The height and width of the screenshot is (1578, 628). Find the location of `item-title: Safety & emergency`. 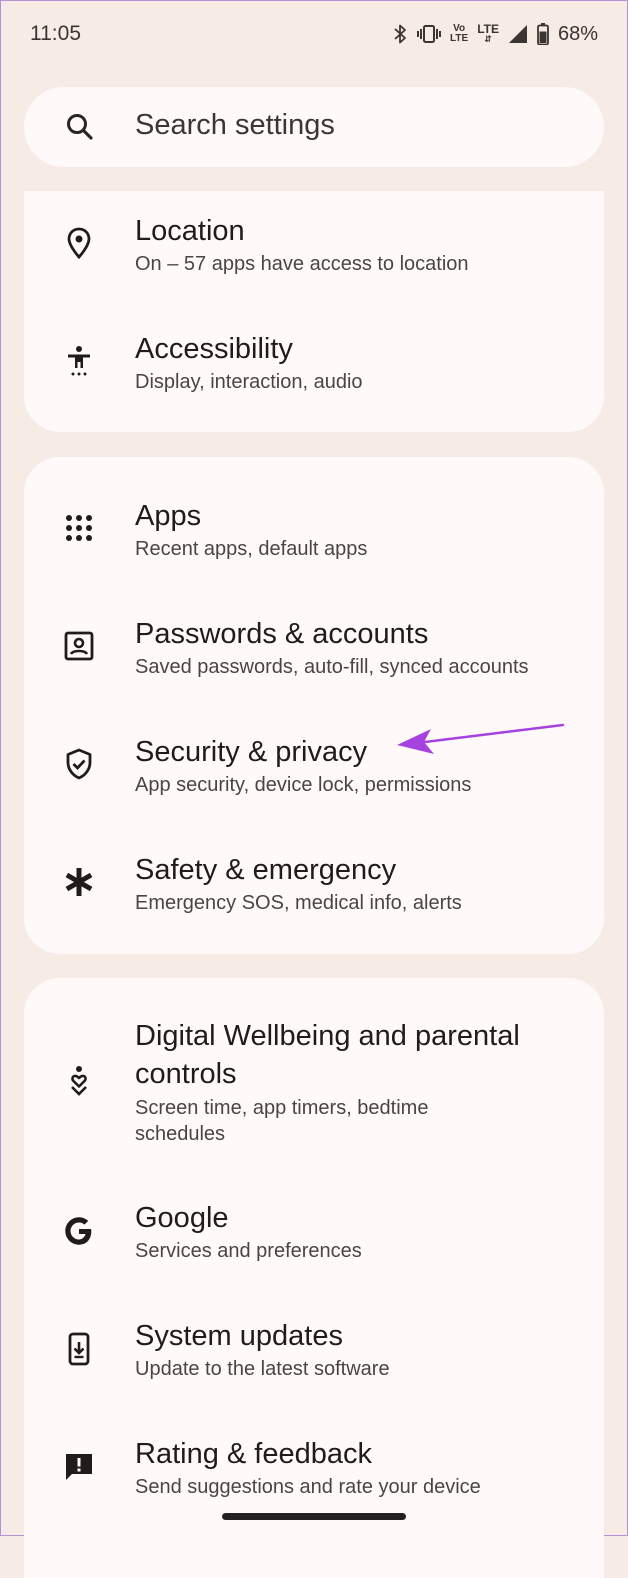

item-title: Safety & emergency is located at coordinates (266, 870).